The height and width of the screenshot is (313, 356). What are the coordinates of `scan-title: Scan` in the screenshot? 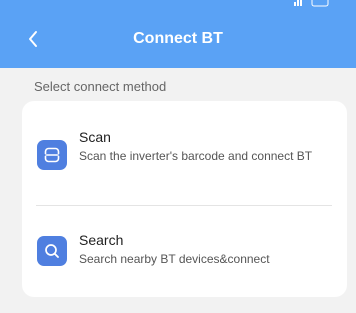 It's located at (95, 137).